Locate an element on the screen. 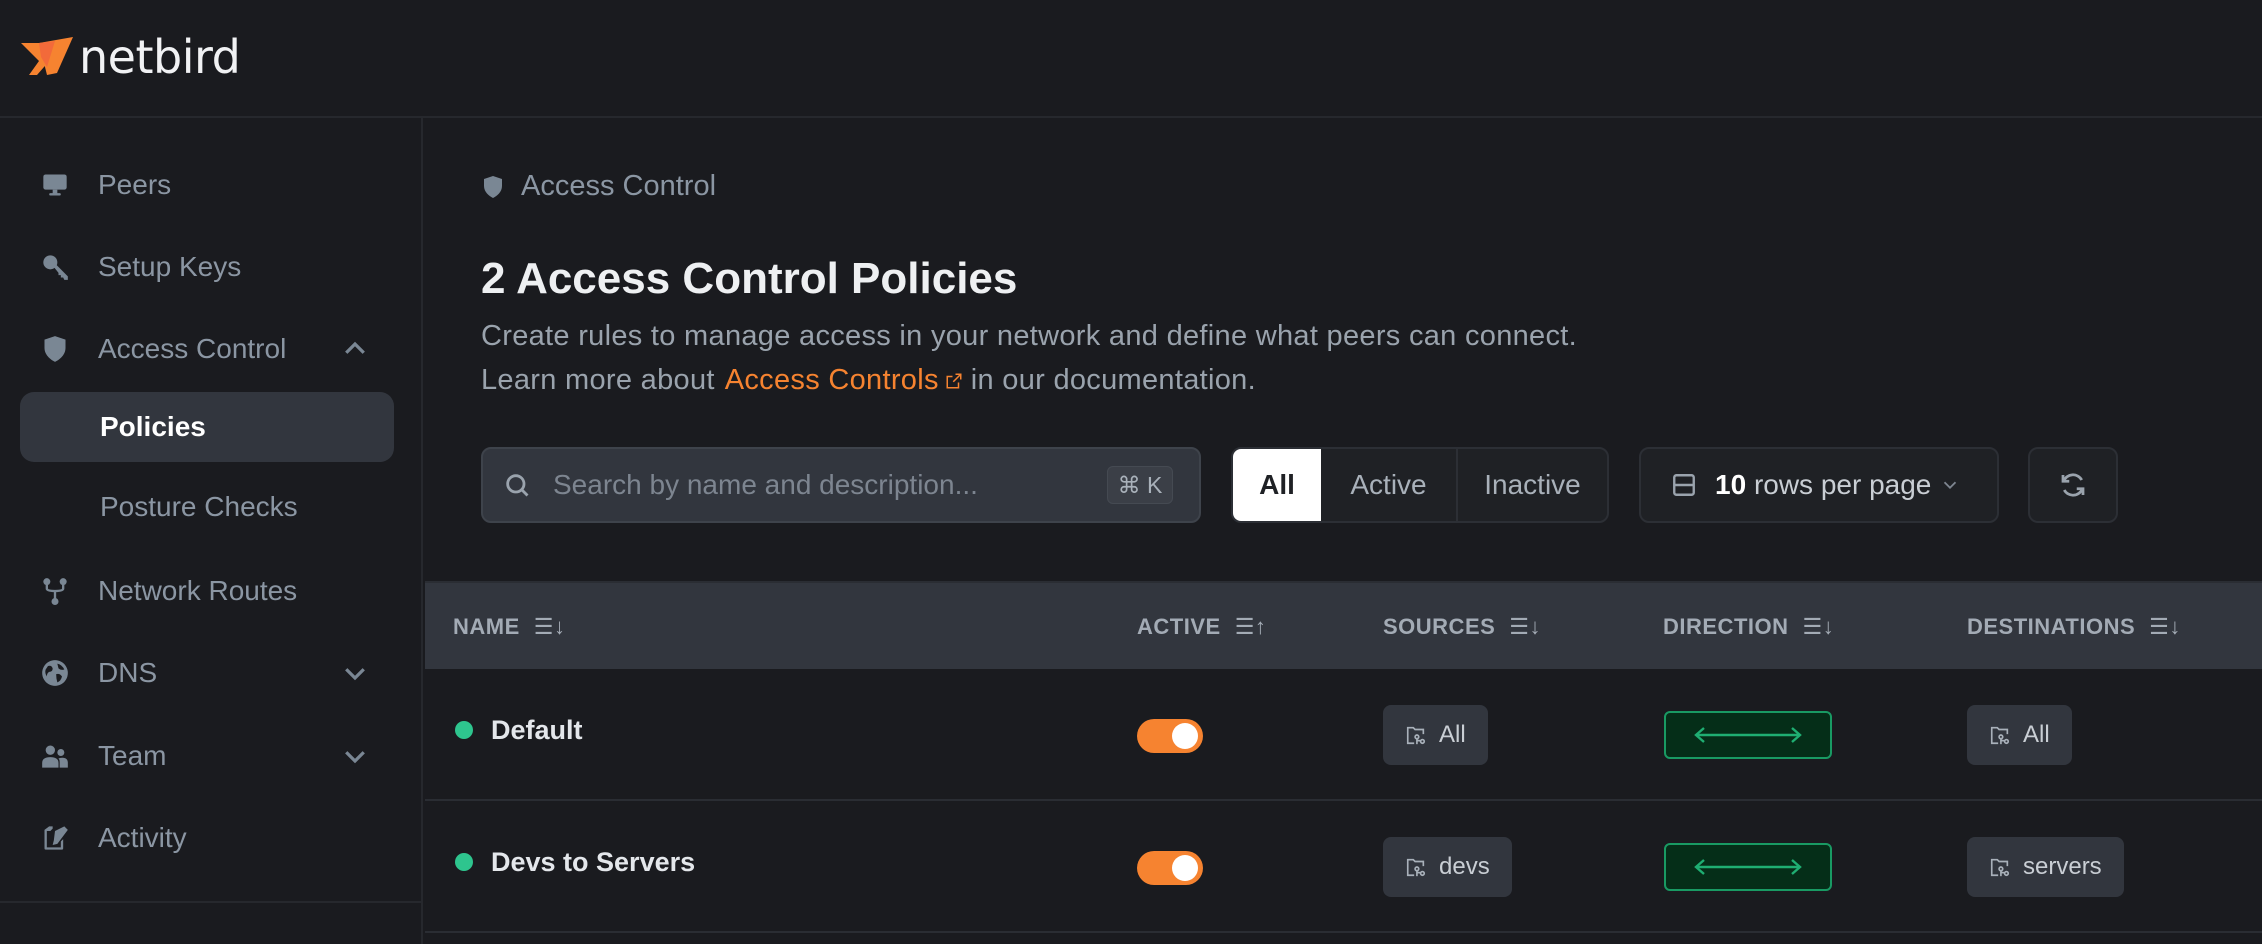 This screenshot has height=944, width=2262. netbird-logo: netbird is located at coordinates (131, 57).